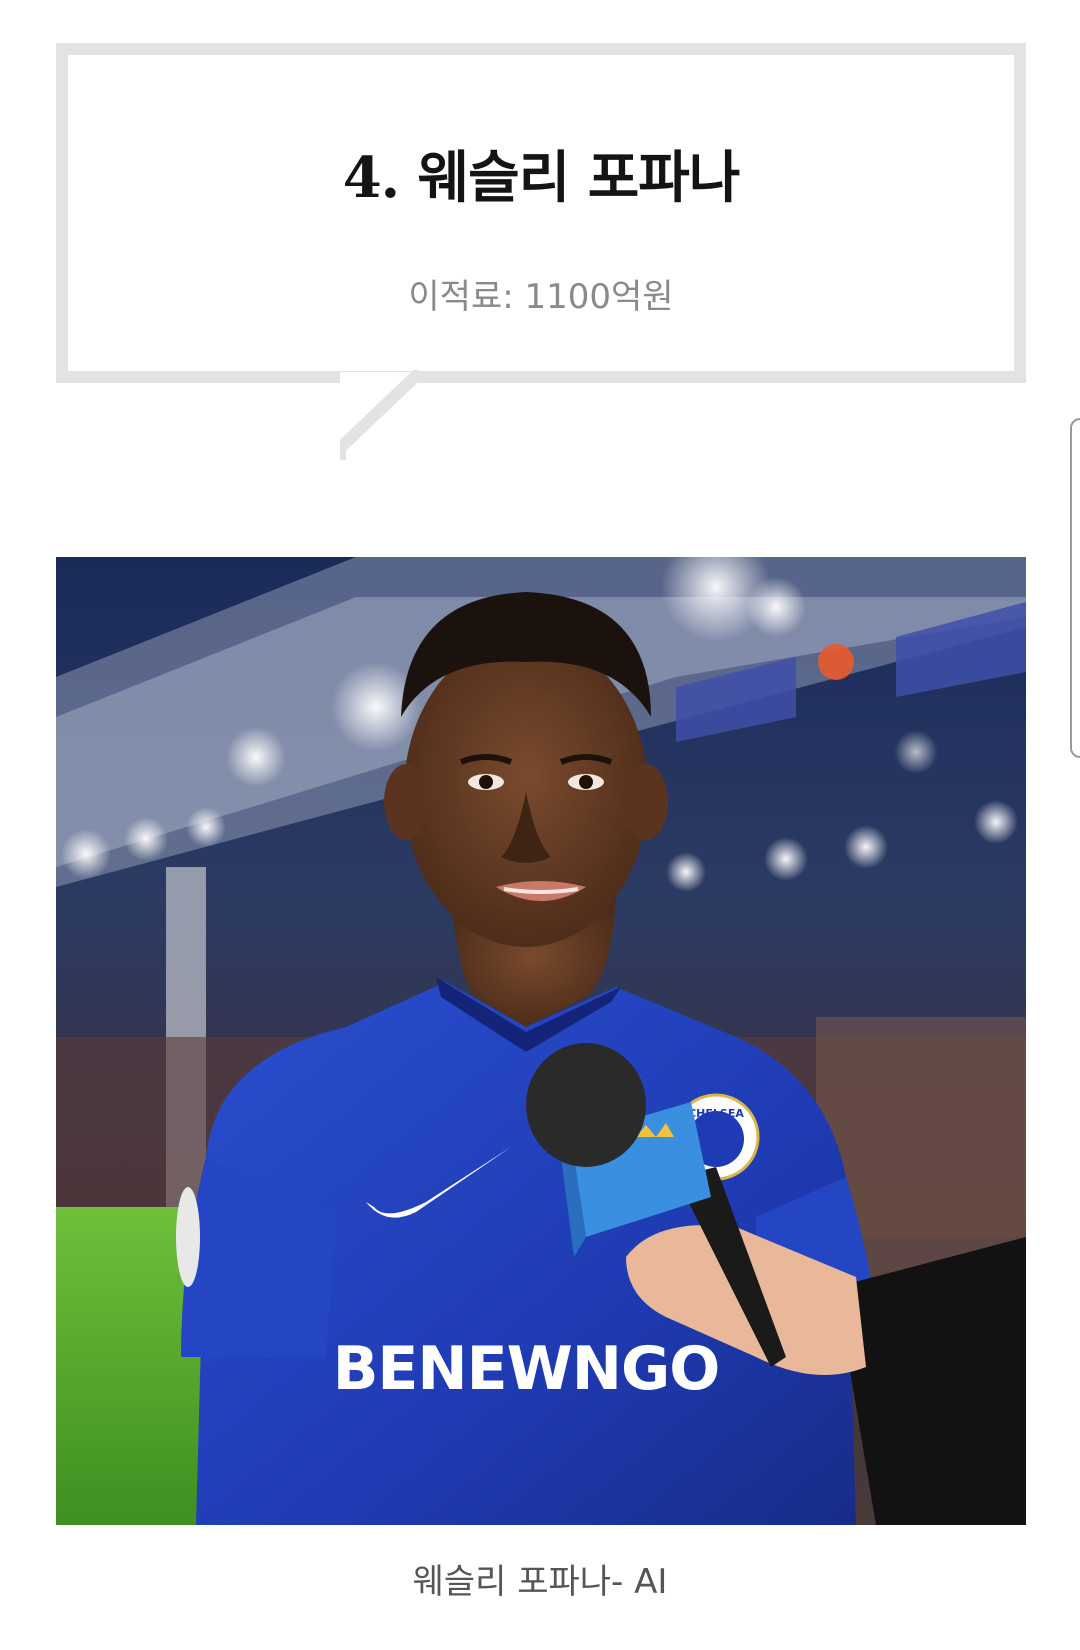 Image resolution: width=1080 pixels, height=1650 pixels. I want to click on photo-caption: 웨슬리 포파나- AI, so click(540, 1582).